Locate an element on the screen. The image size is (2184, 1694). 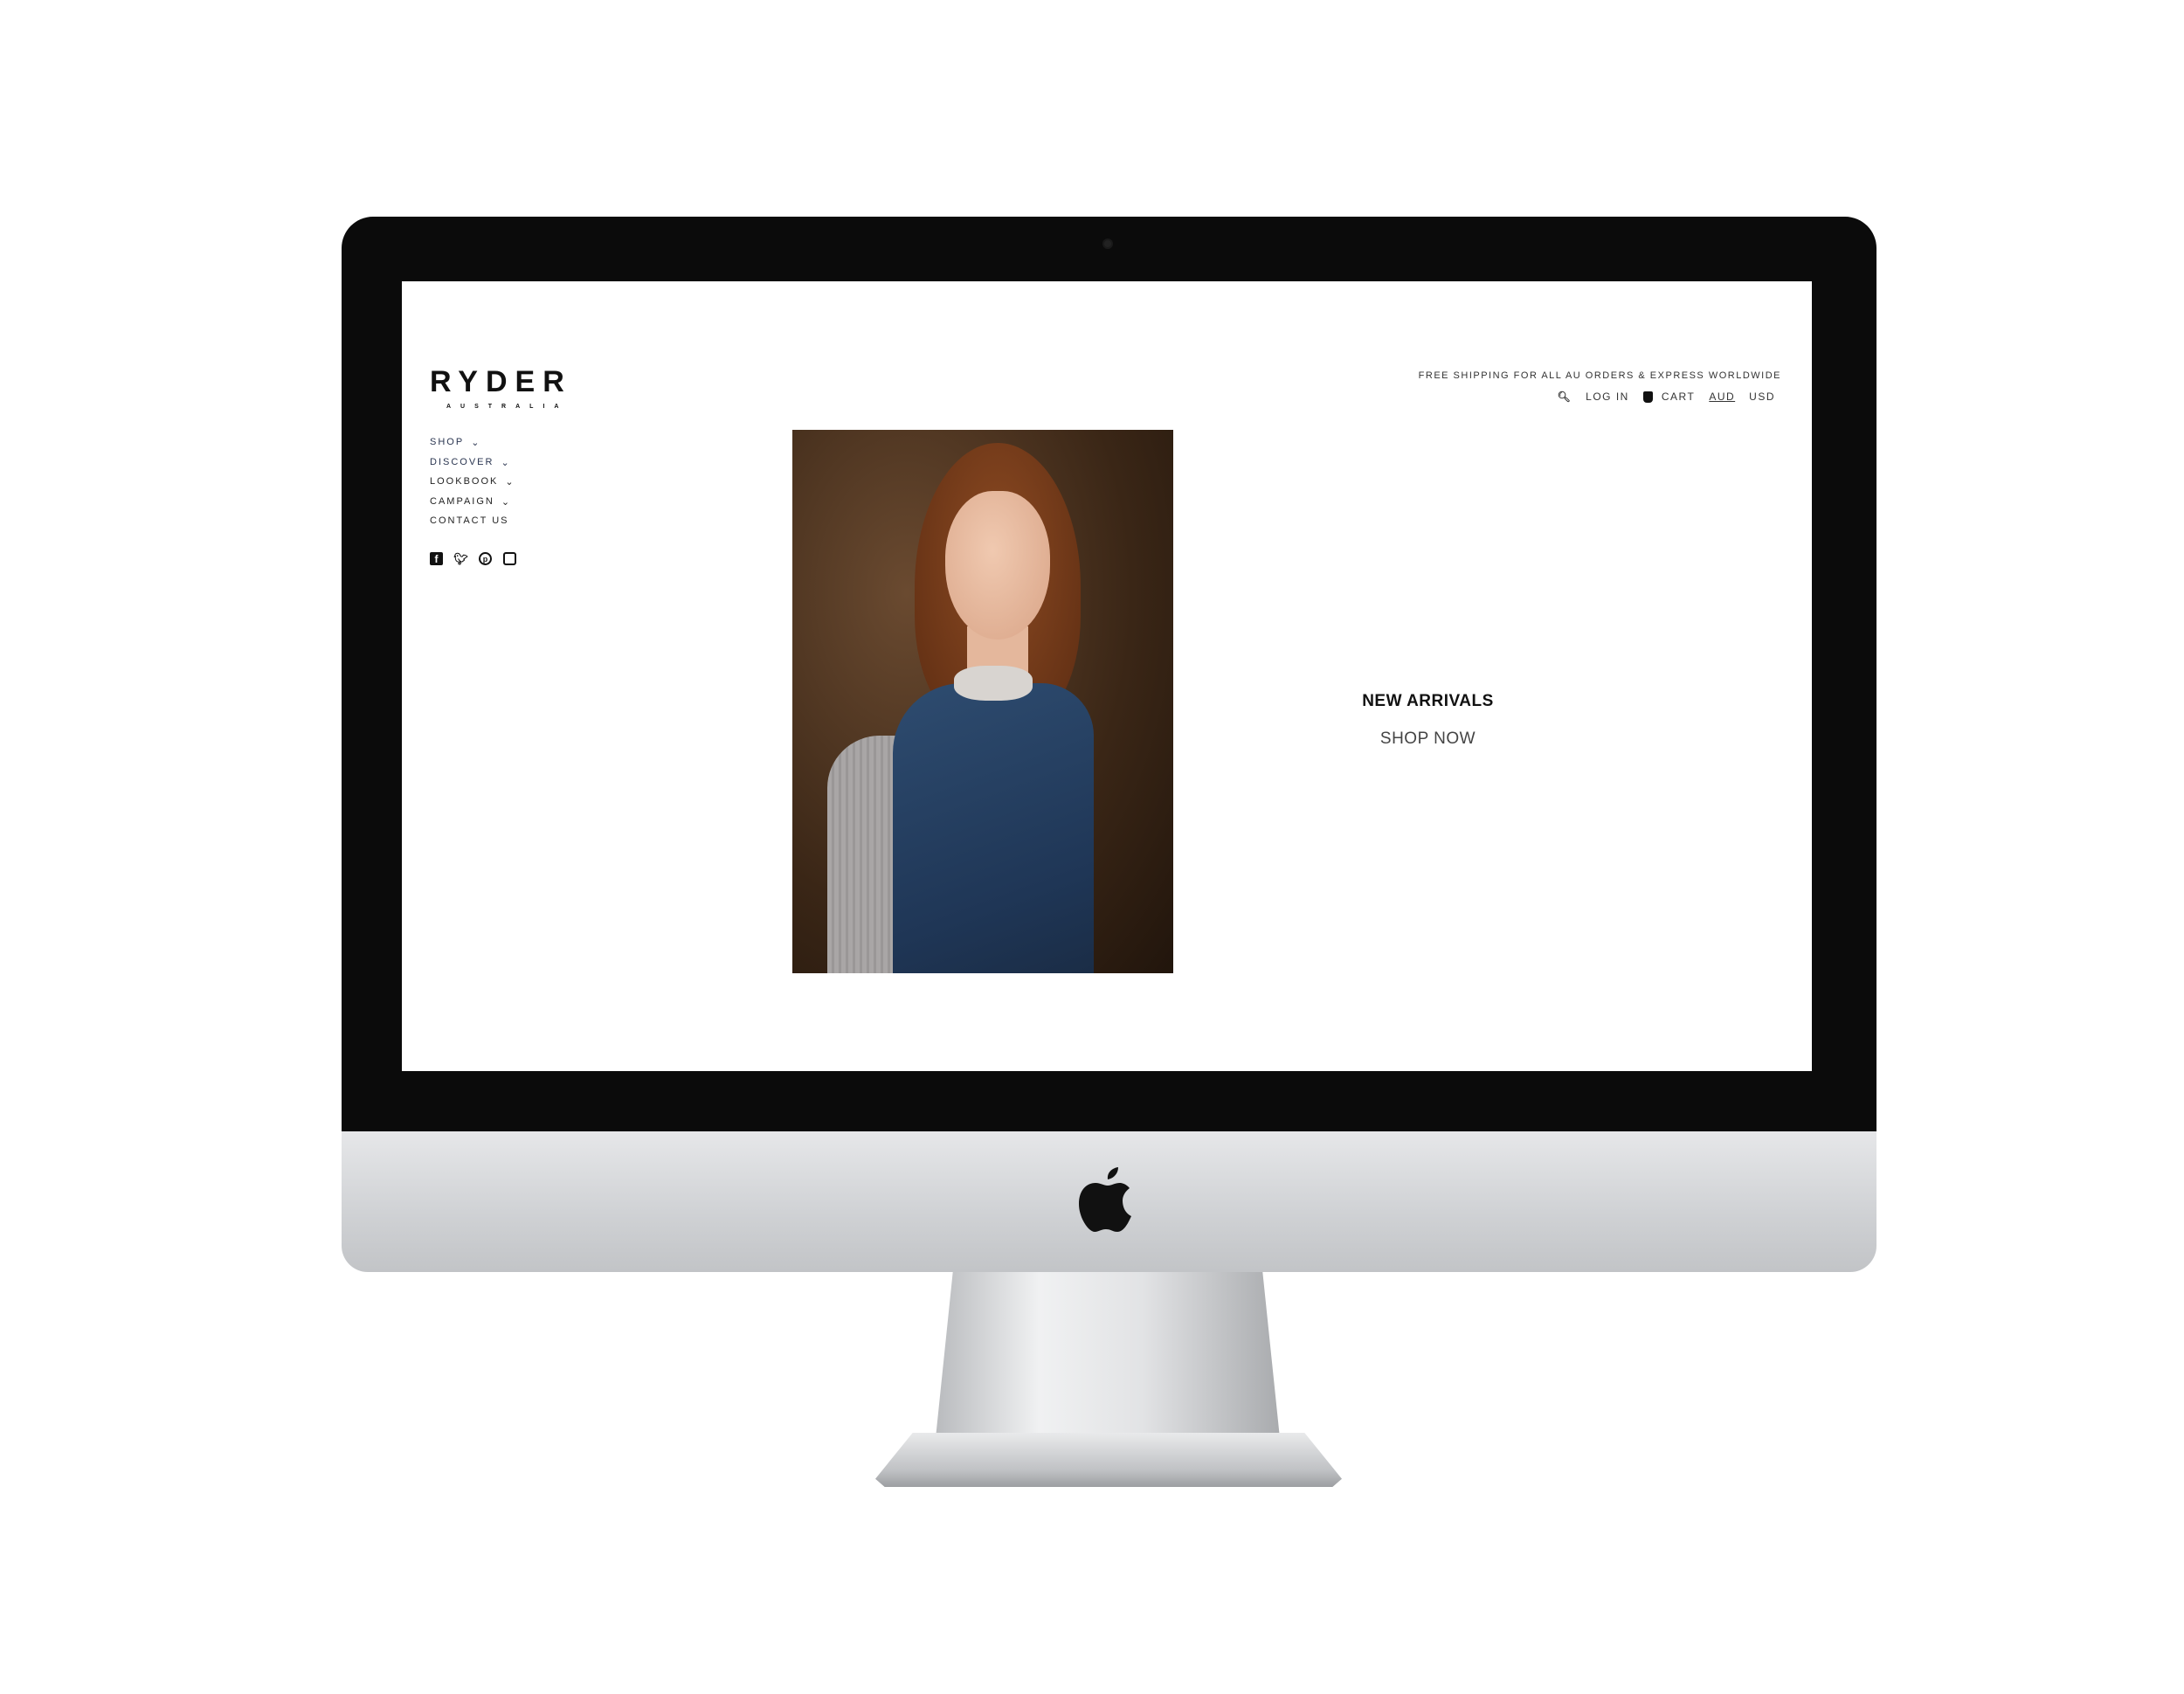
nav-item-contact-us: CONTACT US is located at coordinates (472, 525).